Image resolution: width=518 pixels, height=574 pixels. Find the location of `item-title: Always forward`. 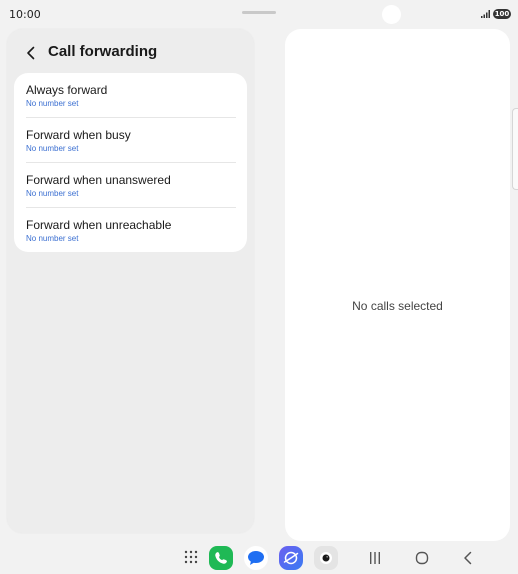

item-title: Always forward is located at coordinates (67, 90).